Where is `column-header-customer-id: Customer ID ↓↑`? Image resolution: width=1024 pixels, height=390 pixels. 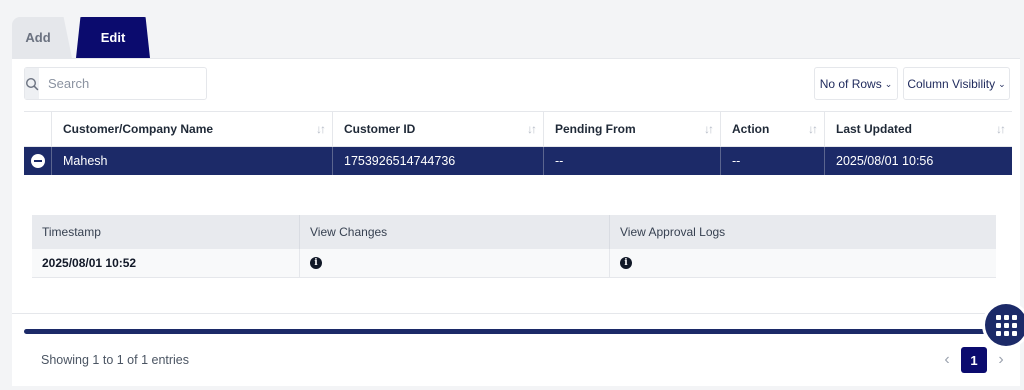 column-header-customer-id: Customer ID ↓↑ is located at coordinates (437, 129).